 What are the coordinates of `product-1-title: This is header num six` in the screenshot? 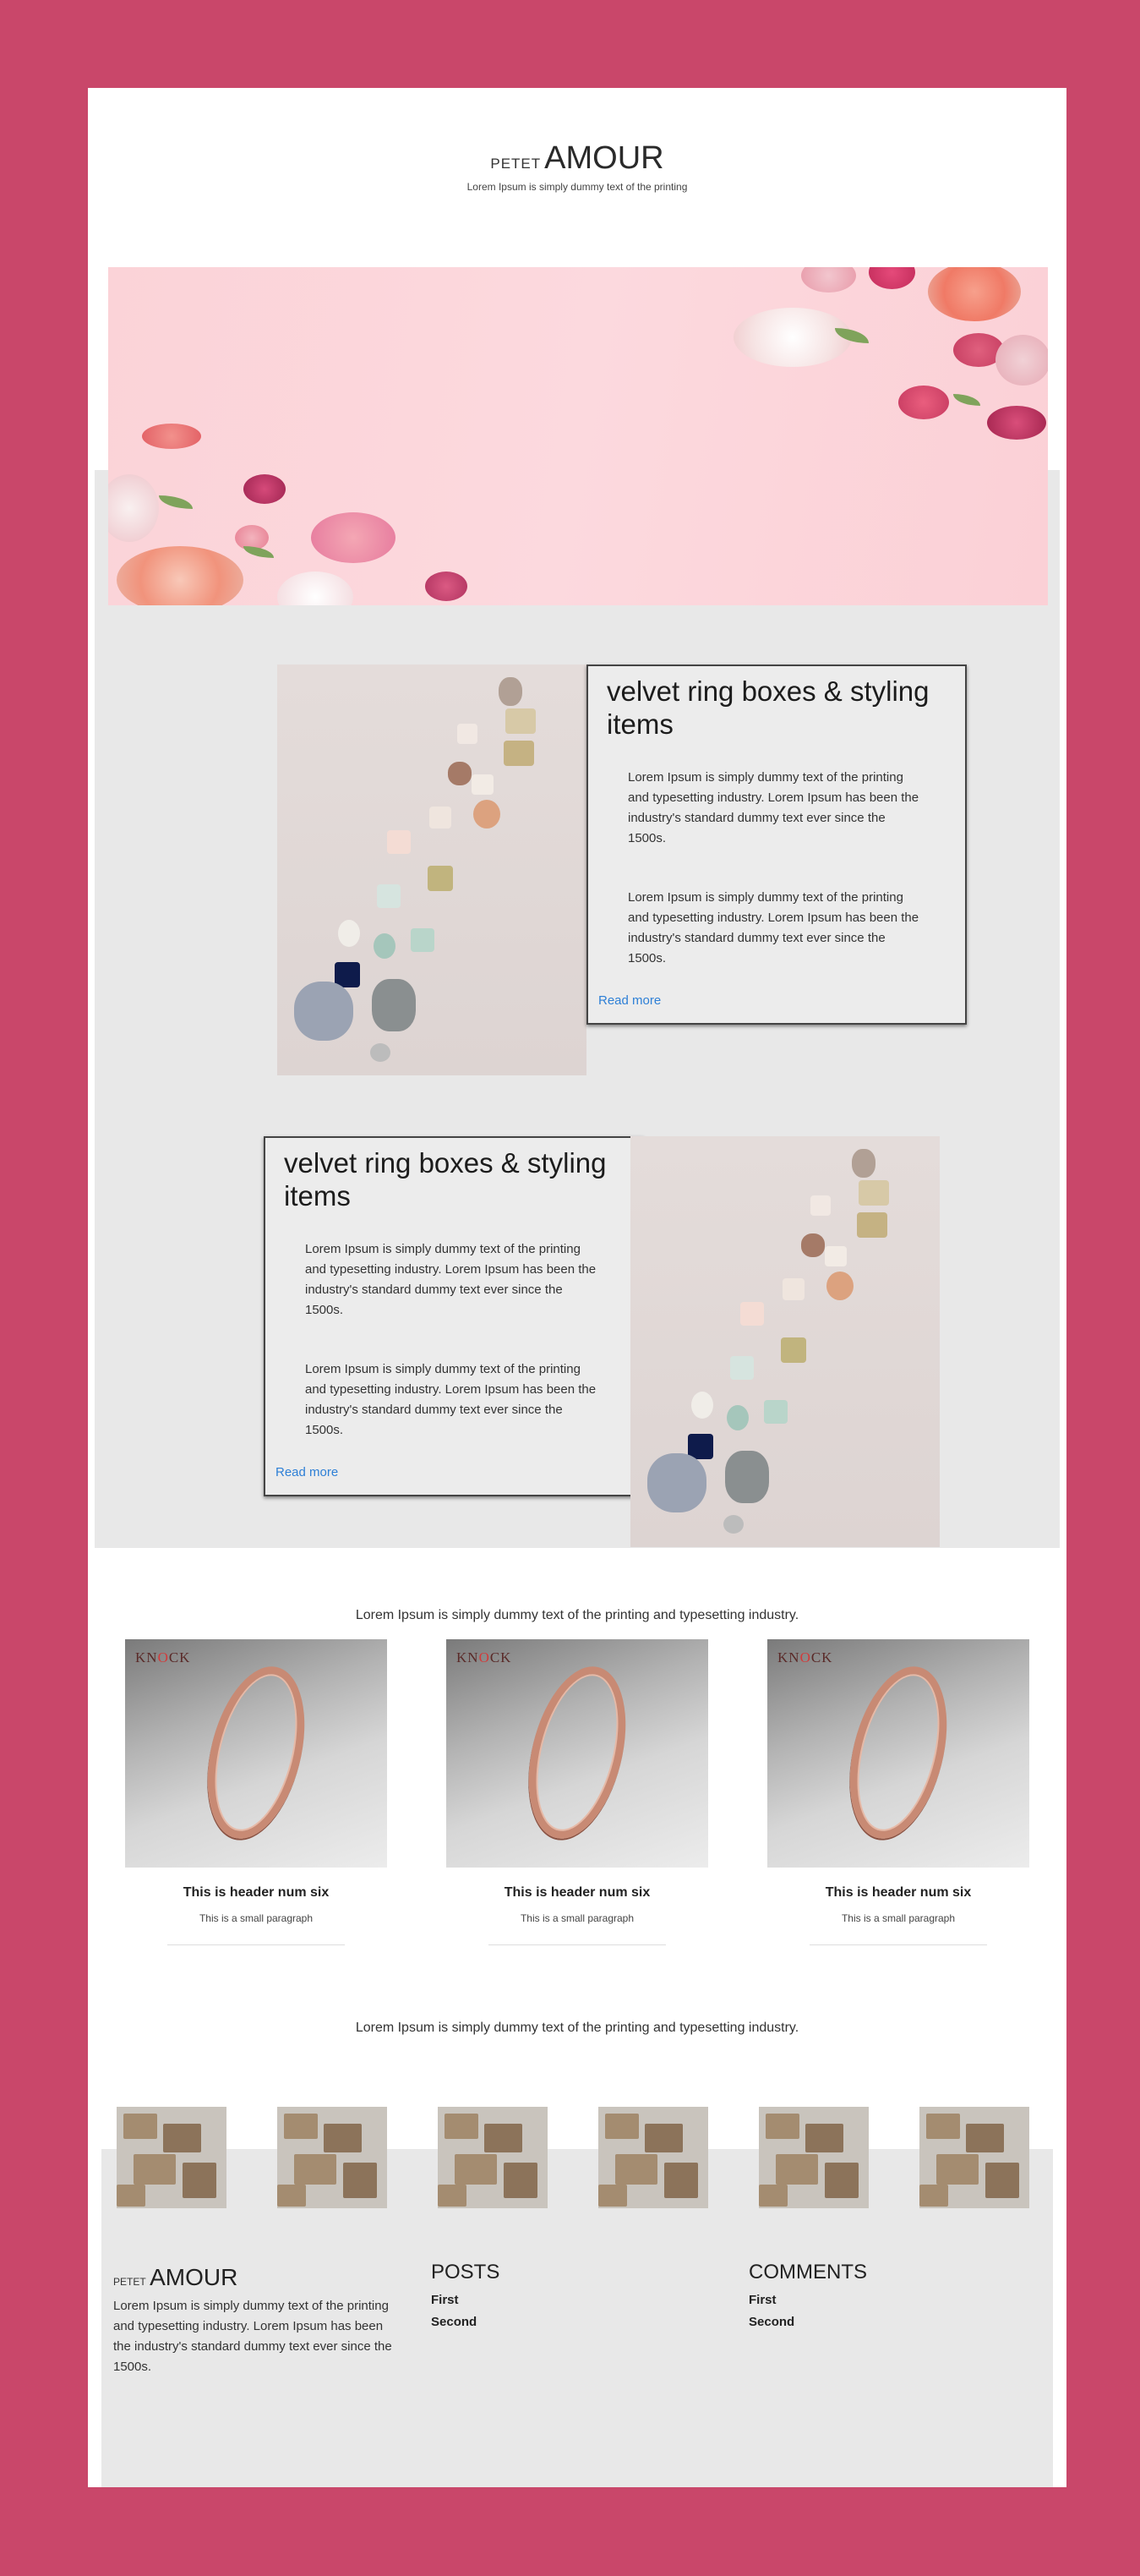 It's located at (256, 1893).